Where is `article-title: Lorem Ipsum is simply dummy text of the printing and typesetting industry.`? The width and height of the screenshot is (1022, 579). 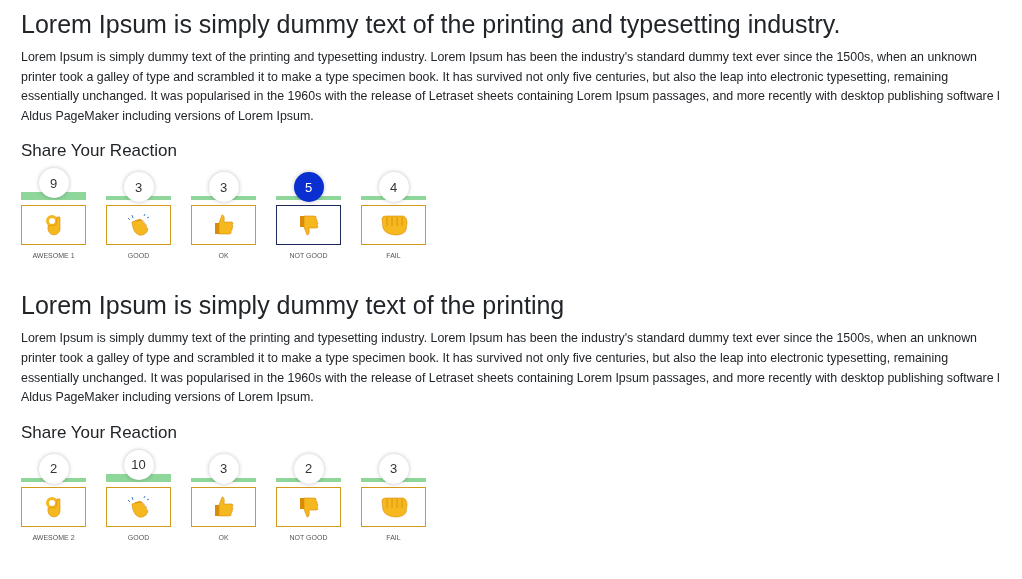
article-title: Lorem Ipsum is simply dummy text of the printing and typesetting industry. is located at coordinates (431, 24).